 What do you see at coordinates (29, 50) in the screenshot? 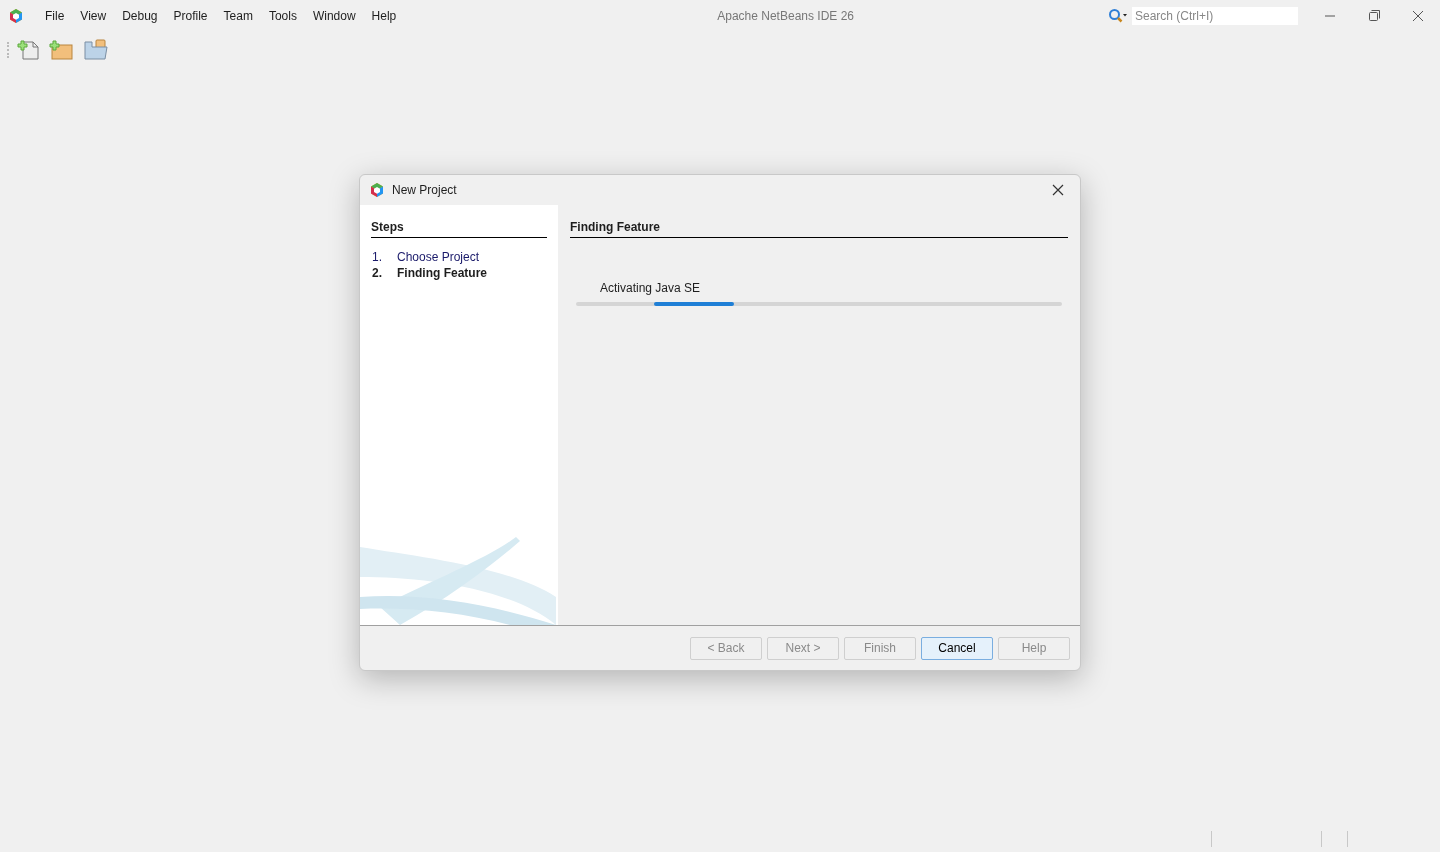
I see `new-file-icon` at bounding box center [29, 50].